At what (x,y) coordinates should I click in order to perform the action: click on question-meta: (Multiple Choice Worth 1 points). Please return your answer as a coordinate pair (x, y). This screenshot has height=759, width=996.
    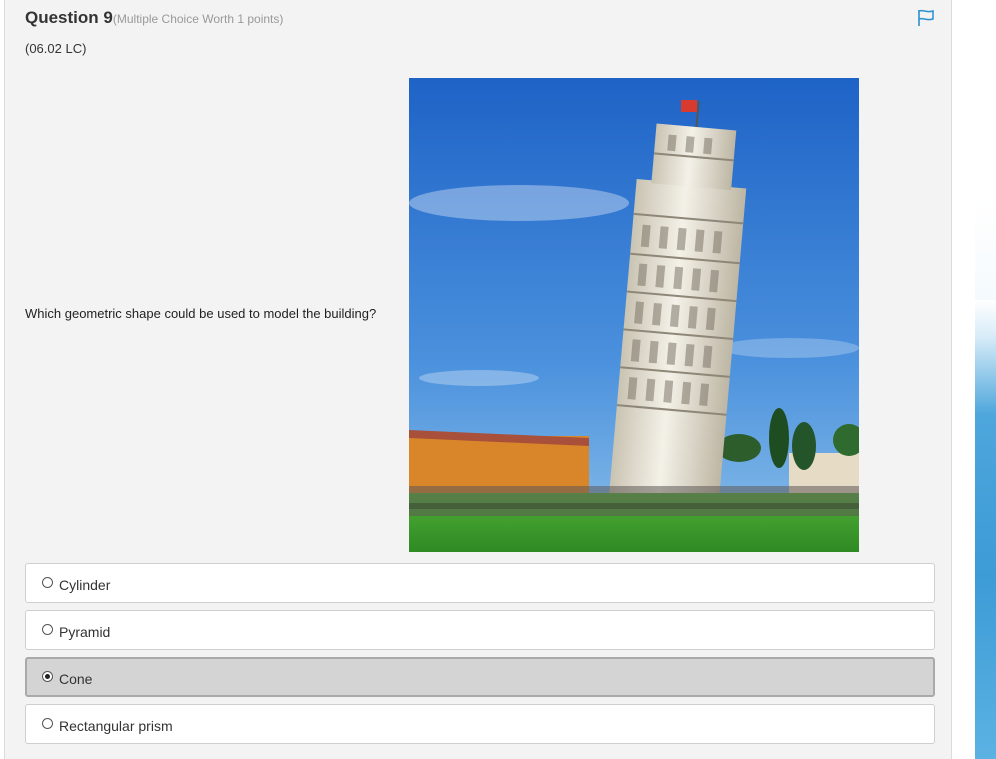
    Looking at the image, I should click on (198, 19).